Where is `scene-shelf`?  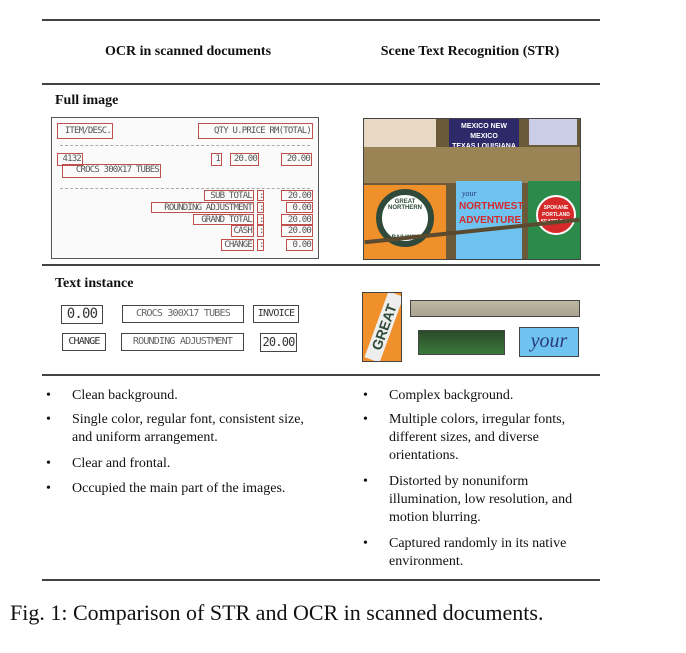 scene-shelf is located at coordinates (472, 165).